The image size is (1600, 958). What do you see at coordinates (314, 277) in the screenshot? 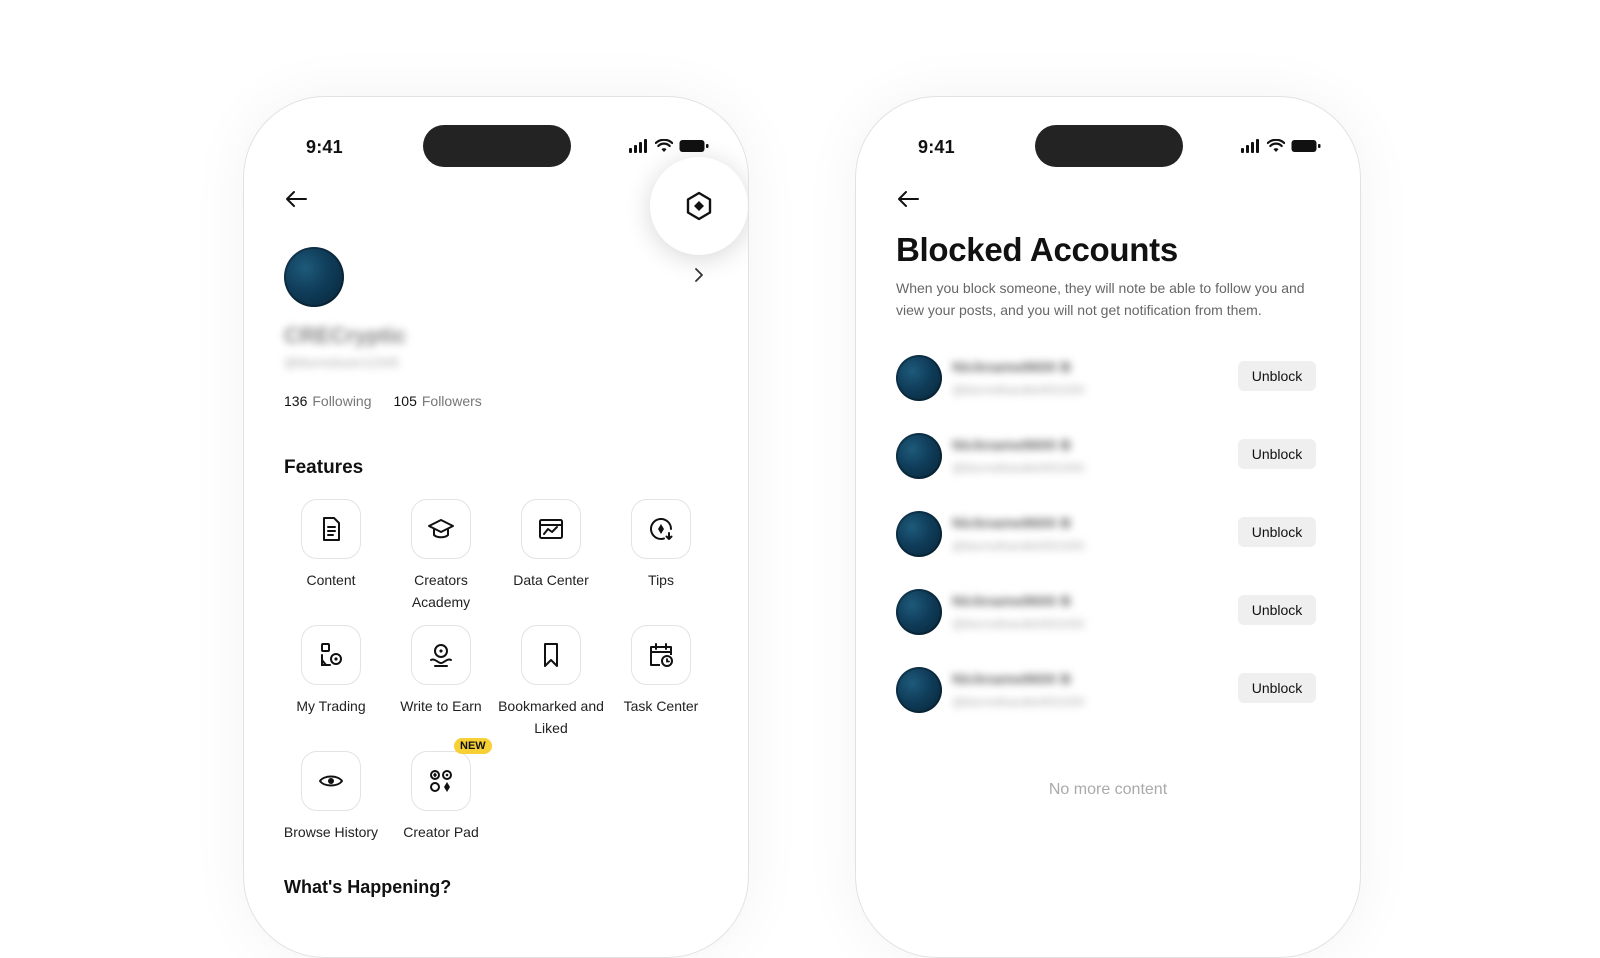
I see `profile-avatar` at bounding box center [314, 277].